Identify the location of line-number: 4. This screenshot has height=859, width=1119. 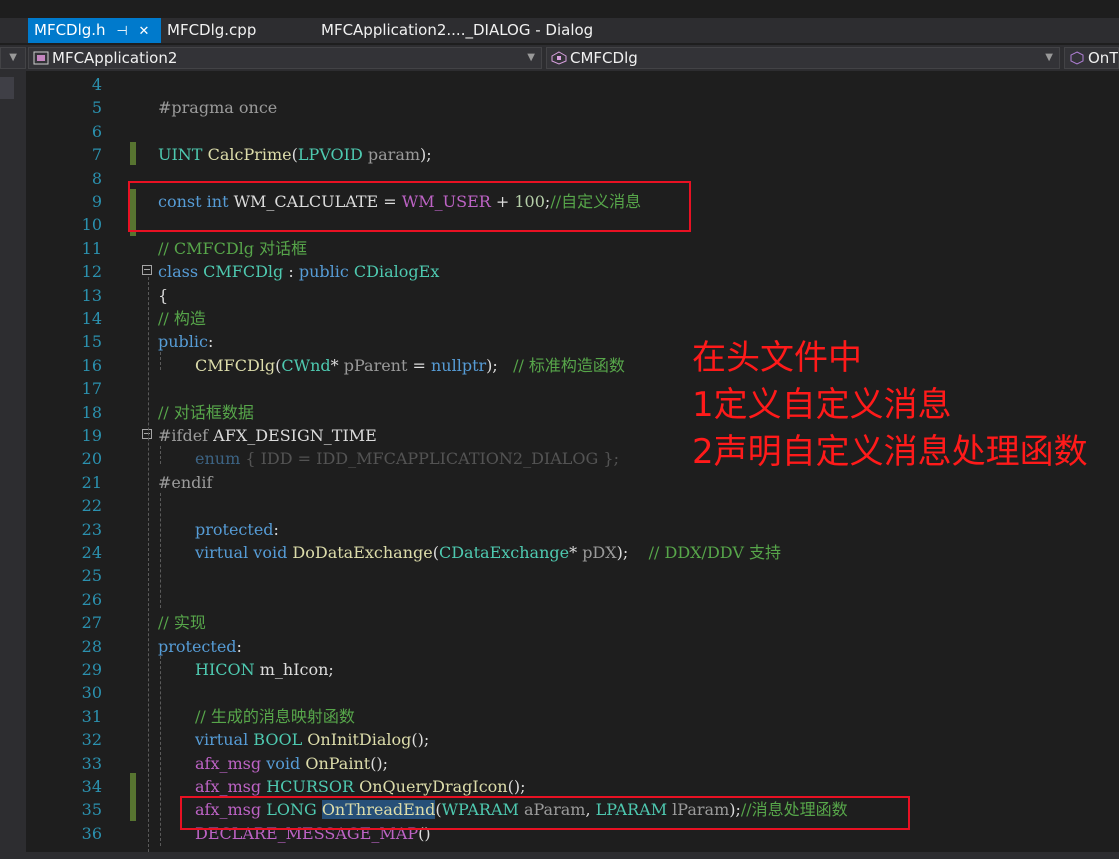
(96, 84).